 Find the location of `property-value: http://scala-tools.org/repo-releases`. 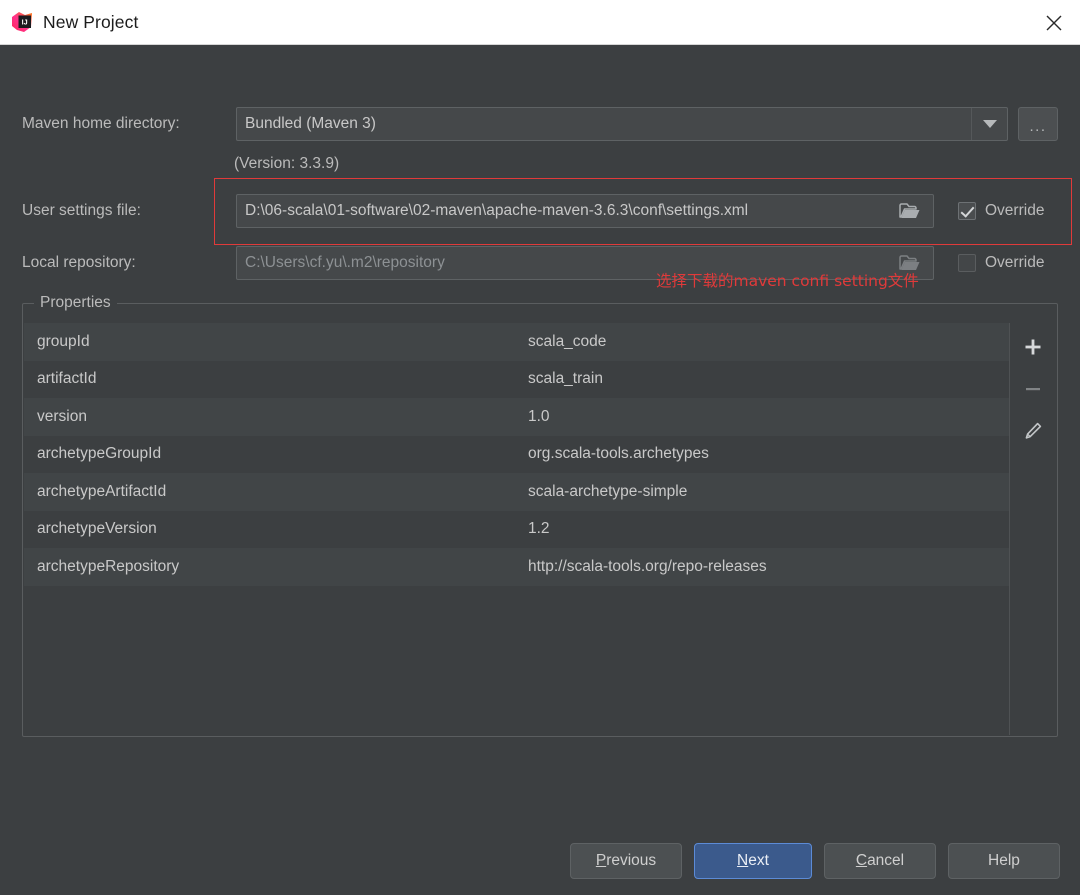

property-value: http://scala-tools.org/repo-releases is located at coordinates (647, 566).